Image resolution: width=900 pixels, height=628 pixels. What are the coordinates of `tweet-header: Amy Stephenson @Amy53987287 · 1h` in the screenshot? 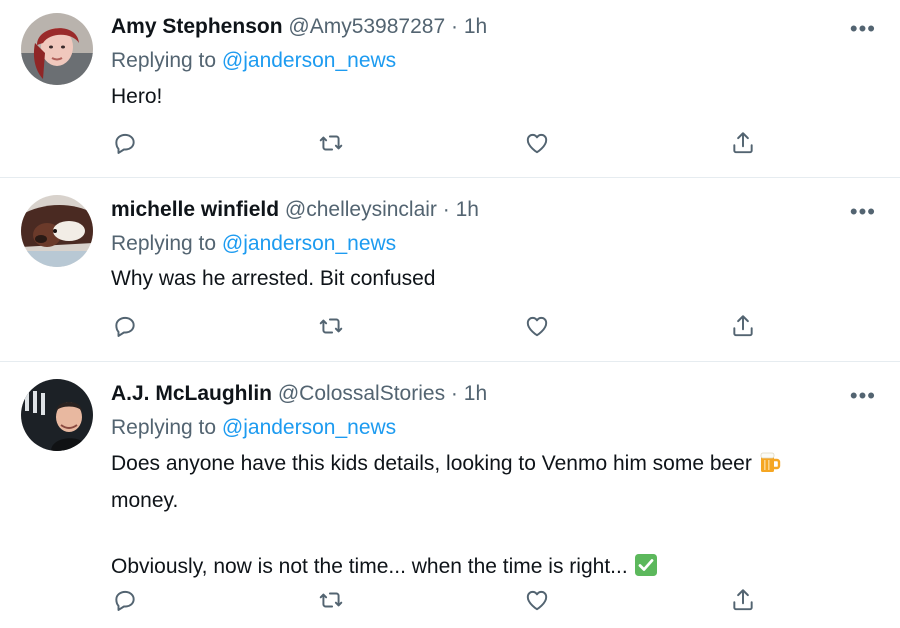 It's located at (299, 27).